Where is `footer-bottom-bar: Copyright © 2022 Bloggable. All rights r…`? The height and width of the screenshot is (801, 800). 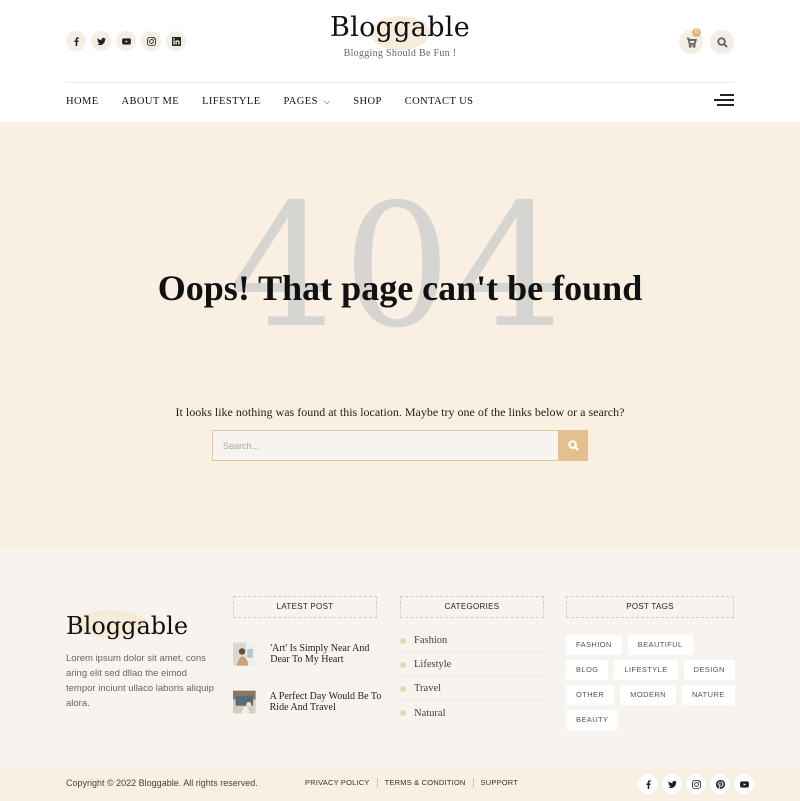 footer-bottom-bar: Copyright © 2022 Bloggable. All rights r… is located at coordinates (400, 783).